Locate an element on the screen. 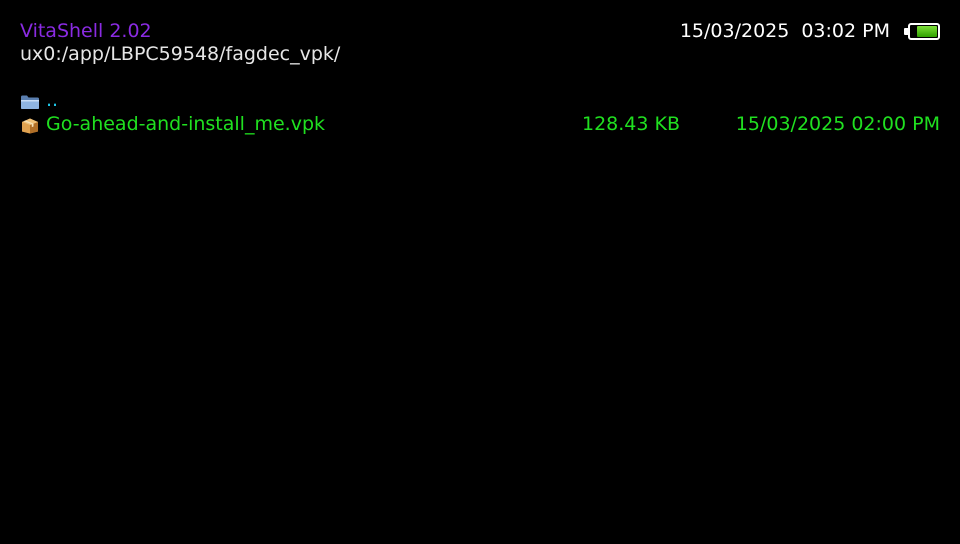 The image size is (960, 544). file-name: Go-ahead-and-install_me.vpk is located at coordinates (186, 124).